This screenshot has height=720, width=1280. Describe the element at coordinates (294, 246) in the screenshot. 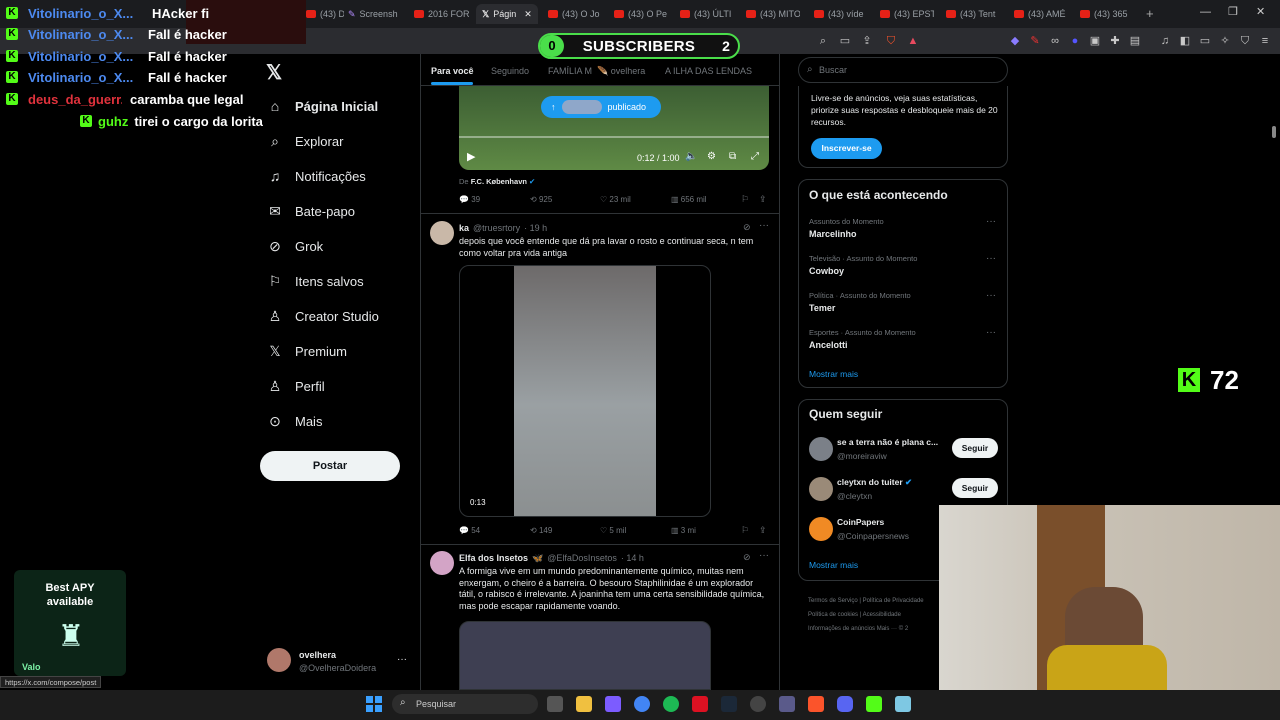

I see `nav-grok: ⊘ Grok` at that location.